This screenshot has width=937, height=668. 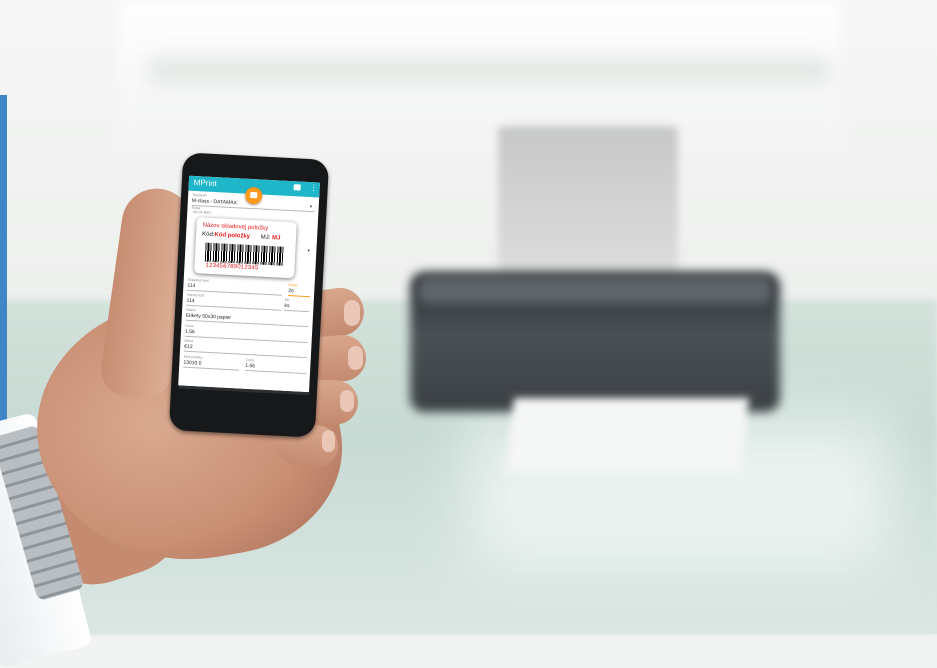 What do you see at coordinates (191, 310) in the screenshot?
I see `name-label: Názov` at bounding box center [191, 310].